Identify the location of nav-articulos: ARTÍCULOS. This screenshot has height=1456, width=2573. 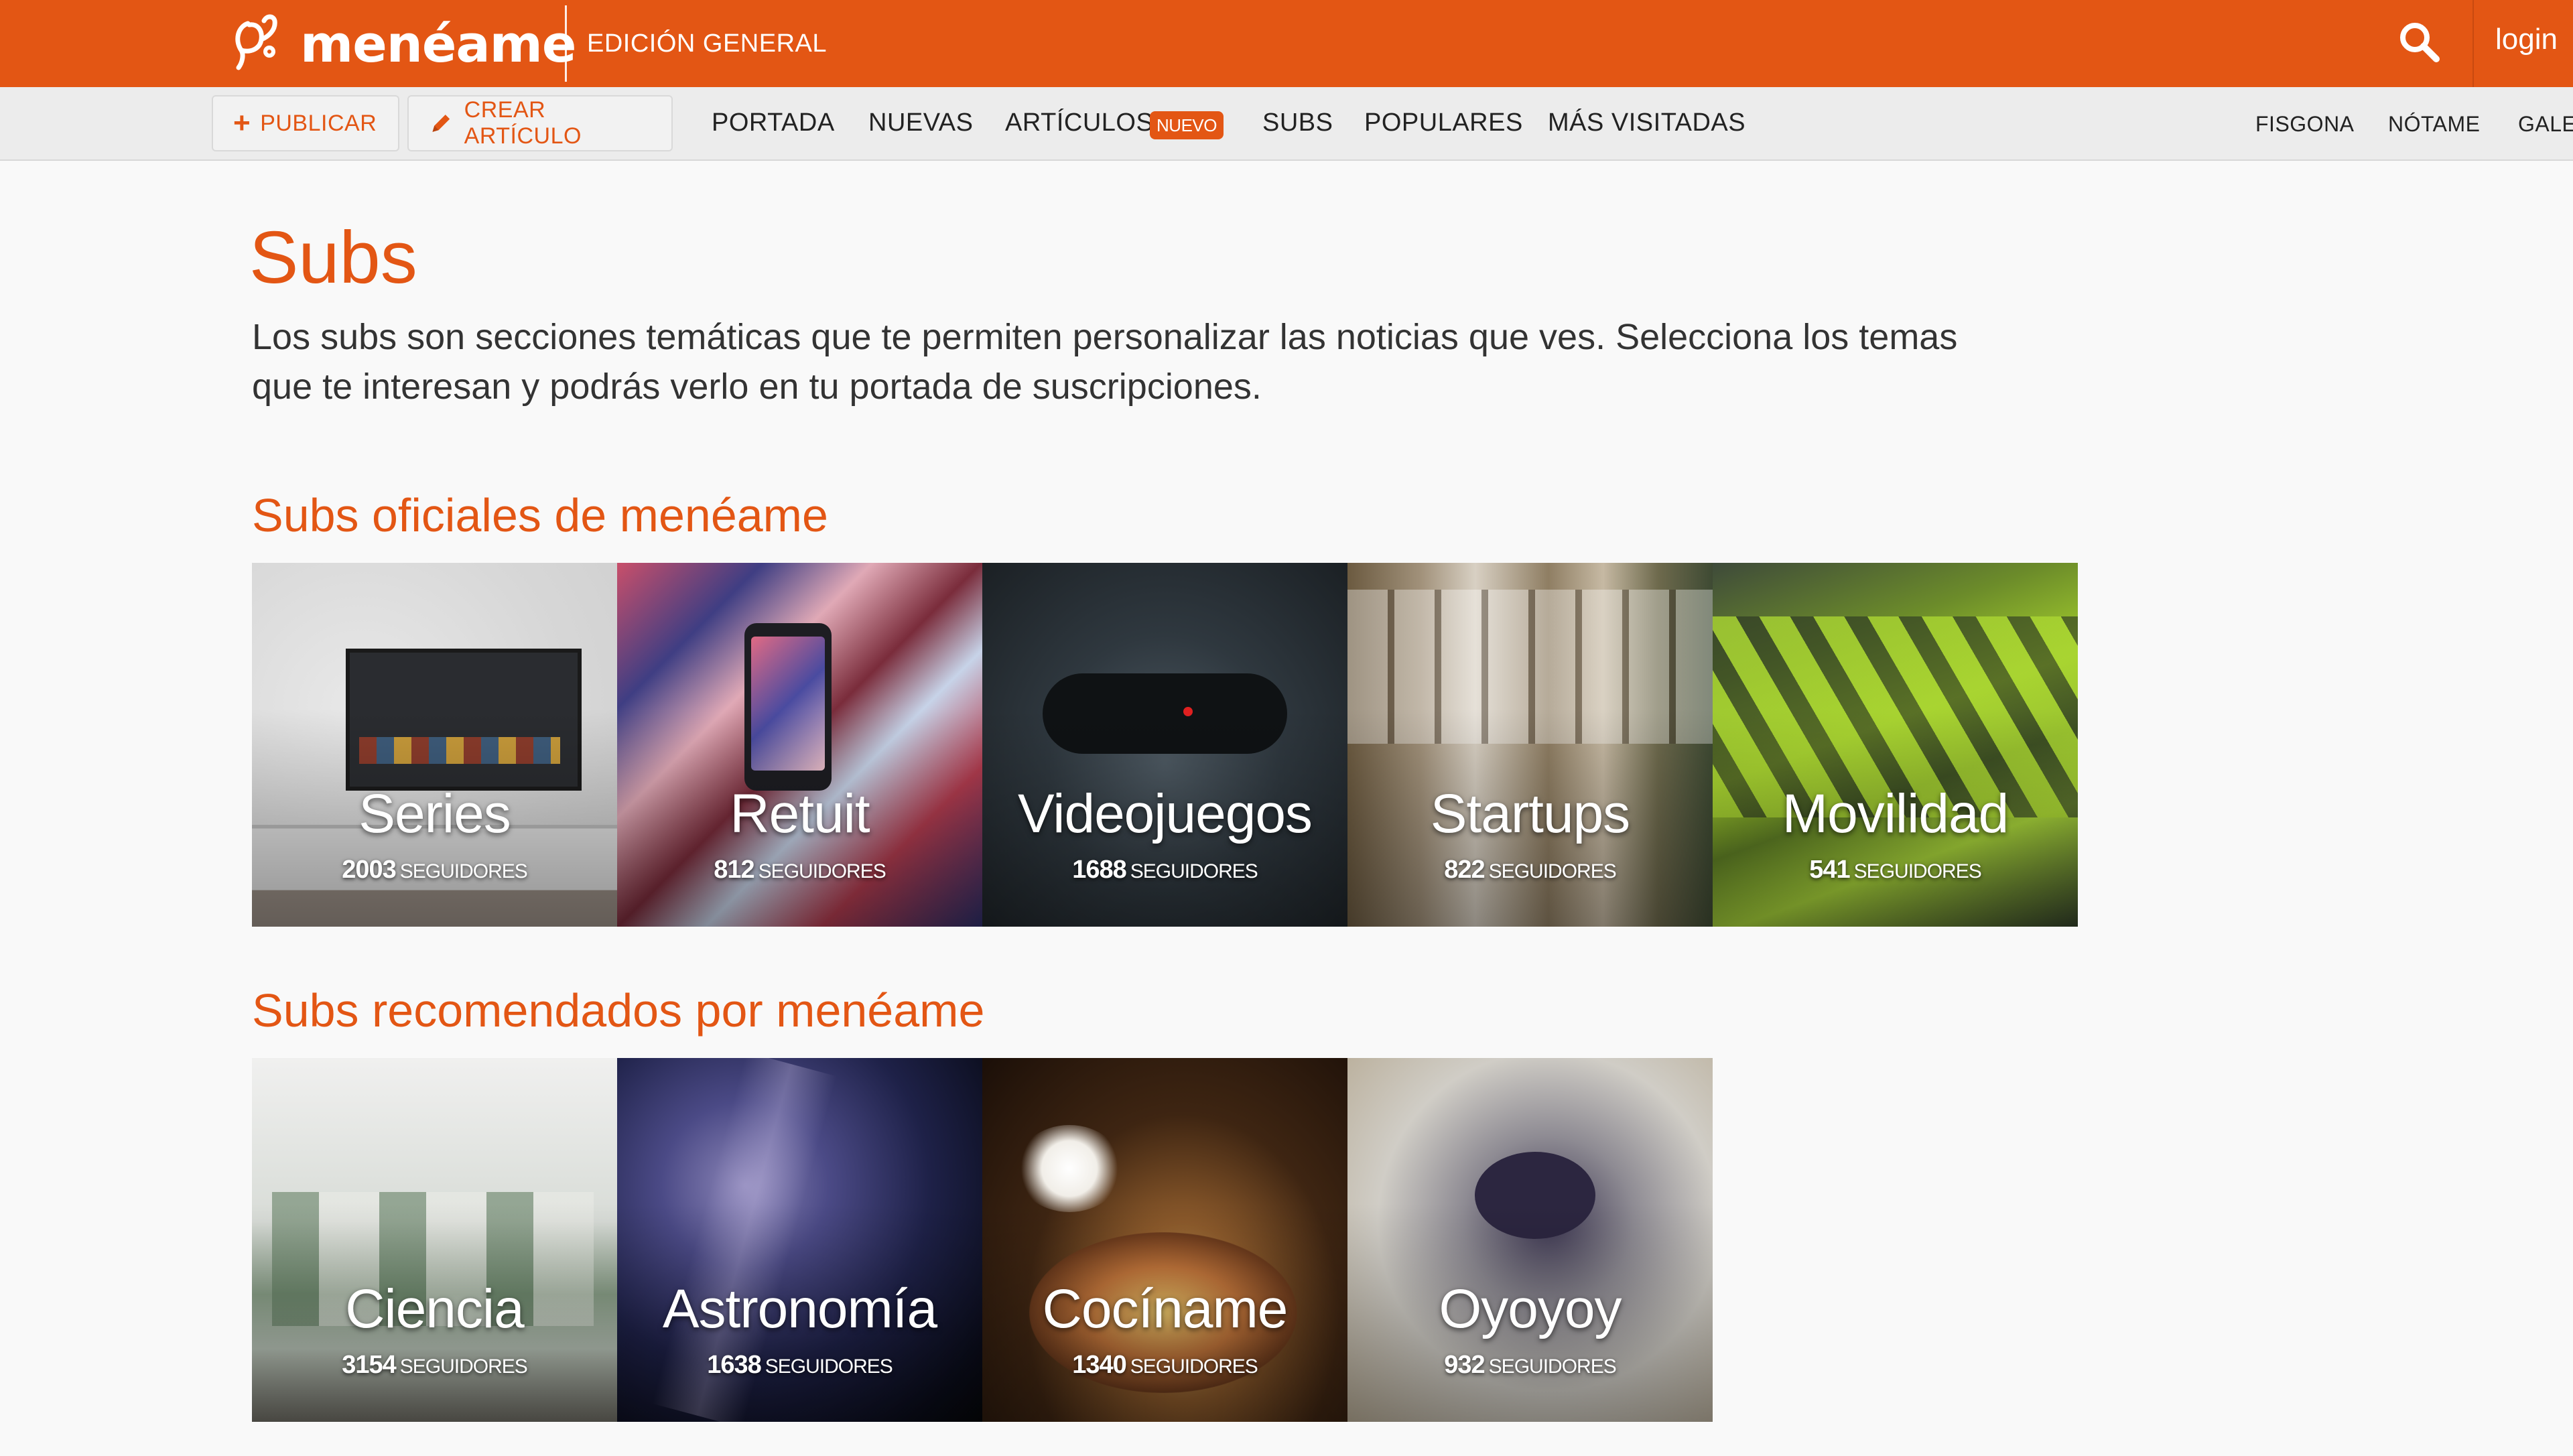
(1079, 123).